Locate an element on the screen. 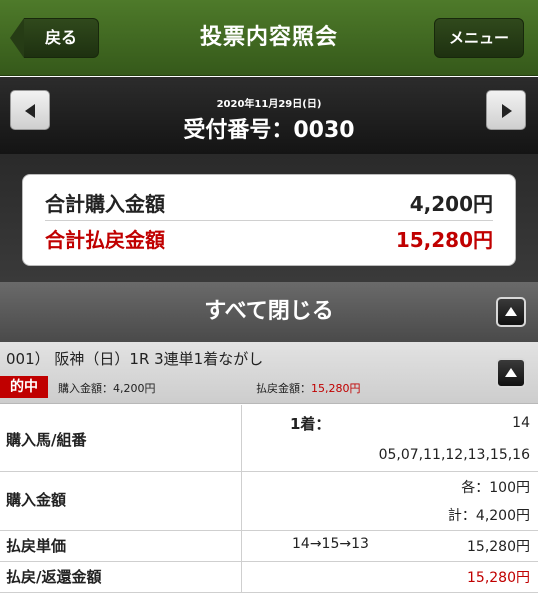 The height and width of the screenshot is (593, 538). column-divider is located at coordinates (241, 499).